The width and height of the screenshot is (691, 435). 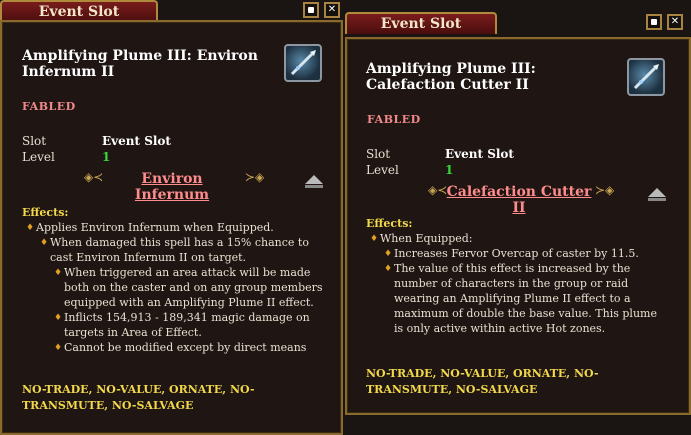 I want to click on effect-line: Applies Environ Infernum when Equipped., so click(x=155, y=227).